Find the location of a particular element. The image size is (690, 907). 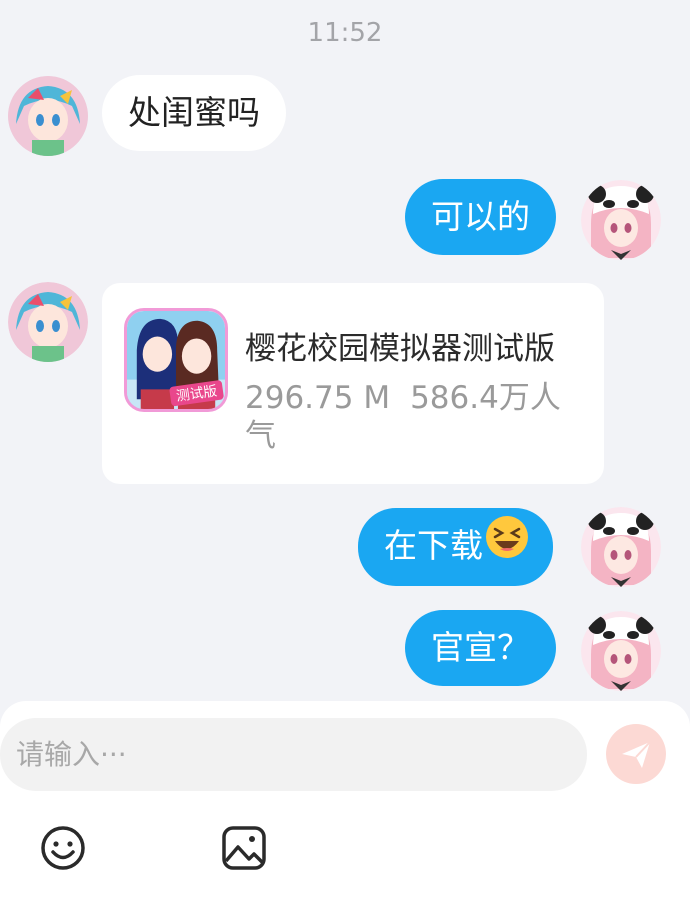

image-button is located at coordinates (244, 848).